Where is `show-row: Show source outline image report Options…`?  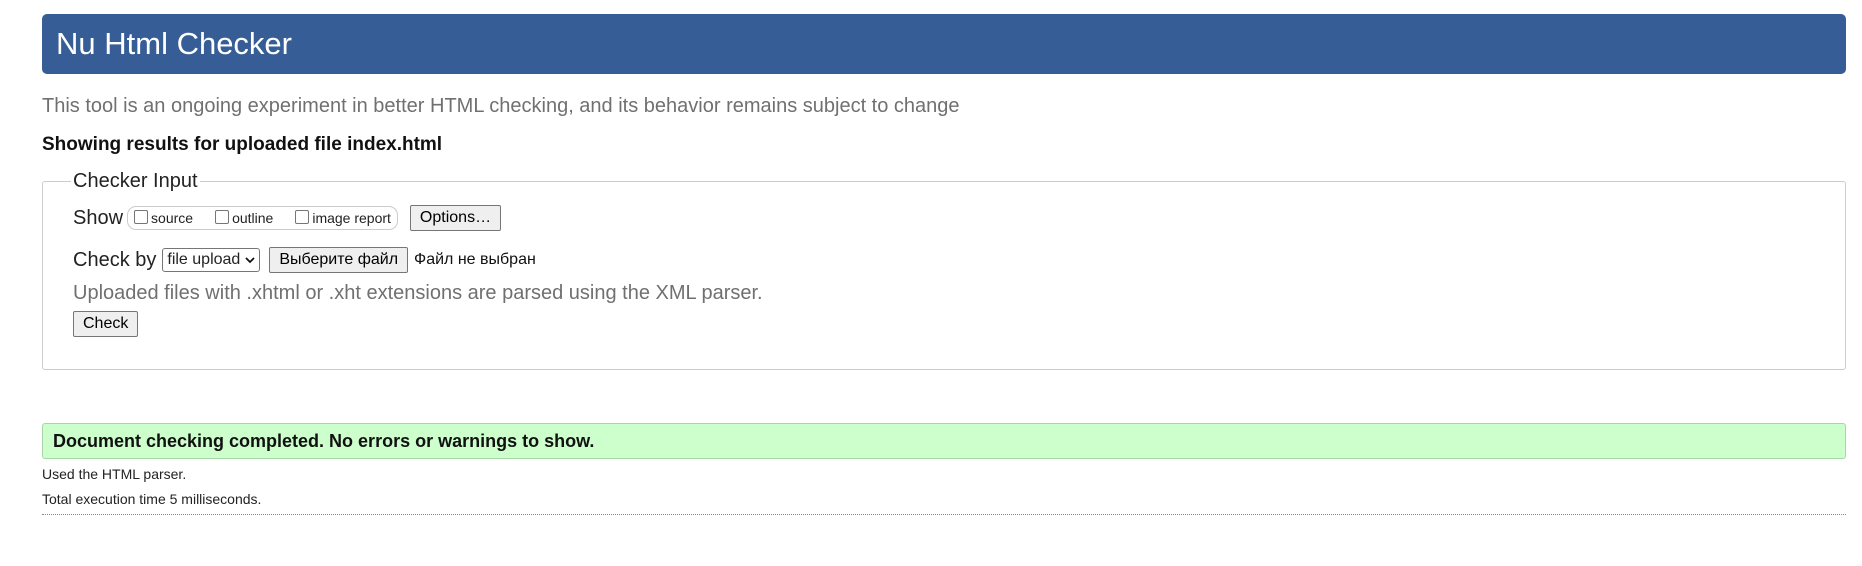
show-row: Show source outline image report Options… is located at coordinates (944, 218).